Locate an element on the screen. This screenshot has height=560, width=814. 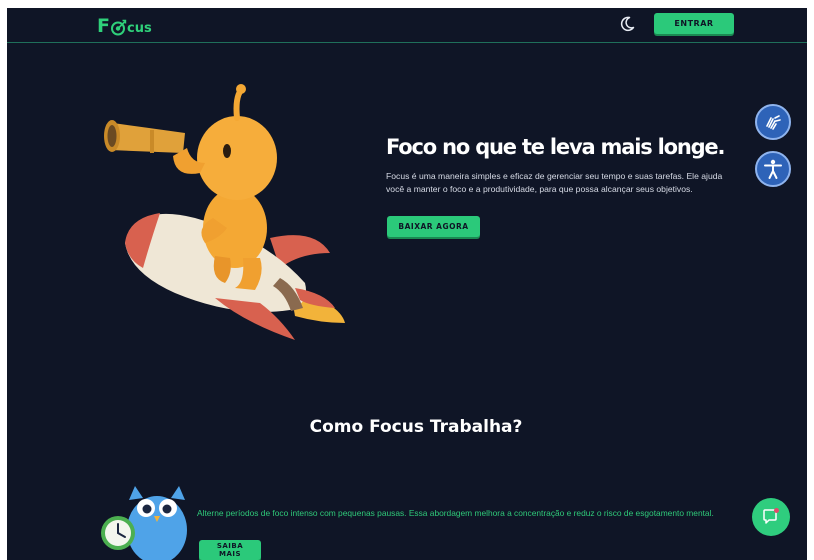
chat-icon is located at coordinates (771, 516).